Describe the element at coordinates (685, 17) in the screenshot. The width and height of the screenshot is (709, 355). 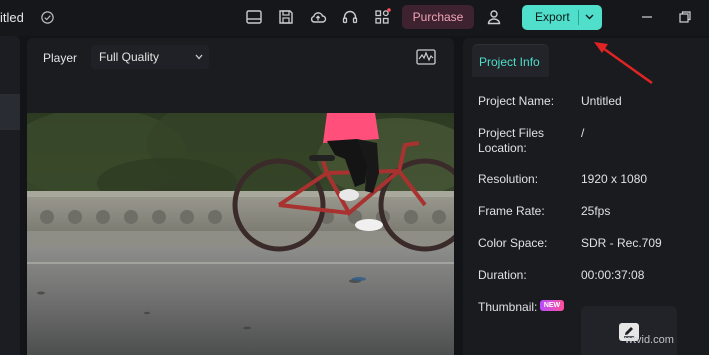
I see `restore-icon` at that location.